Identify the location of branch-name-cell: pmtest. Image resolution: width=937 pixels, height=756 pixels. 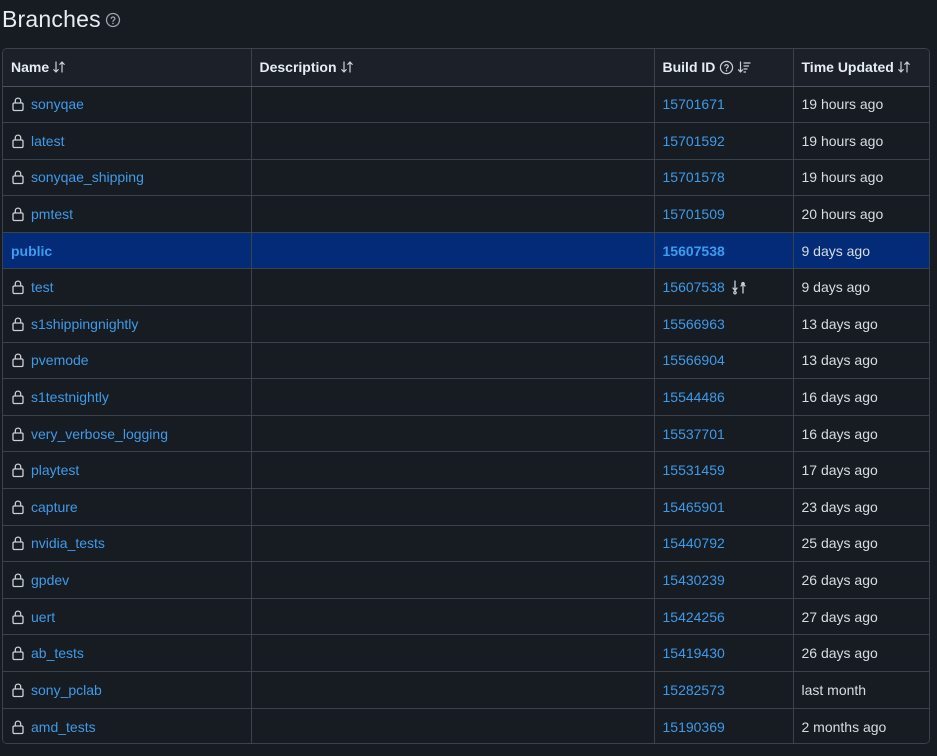
(127, 214).